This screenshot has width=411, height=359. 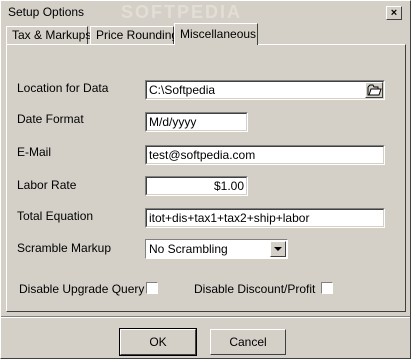 What do you see at coordinates (188, 249) in the screenshot?
I see `scramble-markup-value: No Scrambling` at bounding box center [188, 249].